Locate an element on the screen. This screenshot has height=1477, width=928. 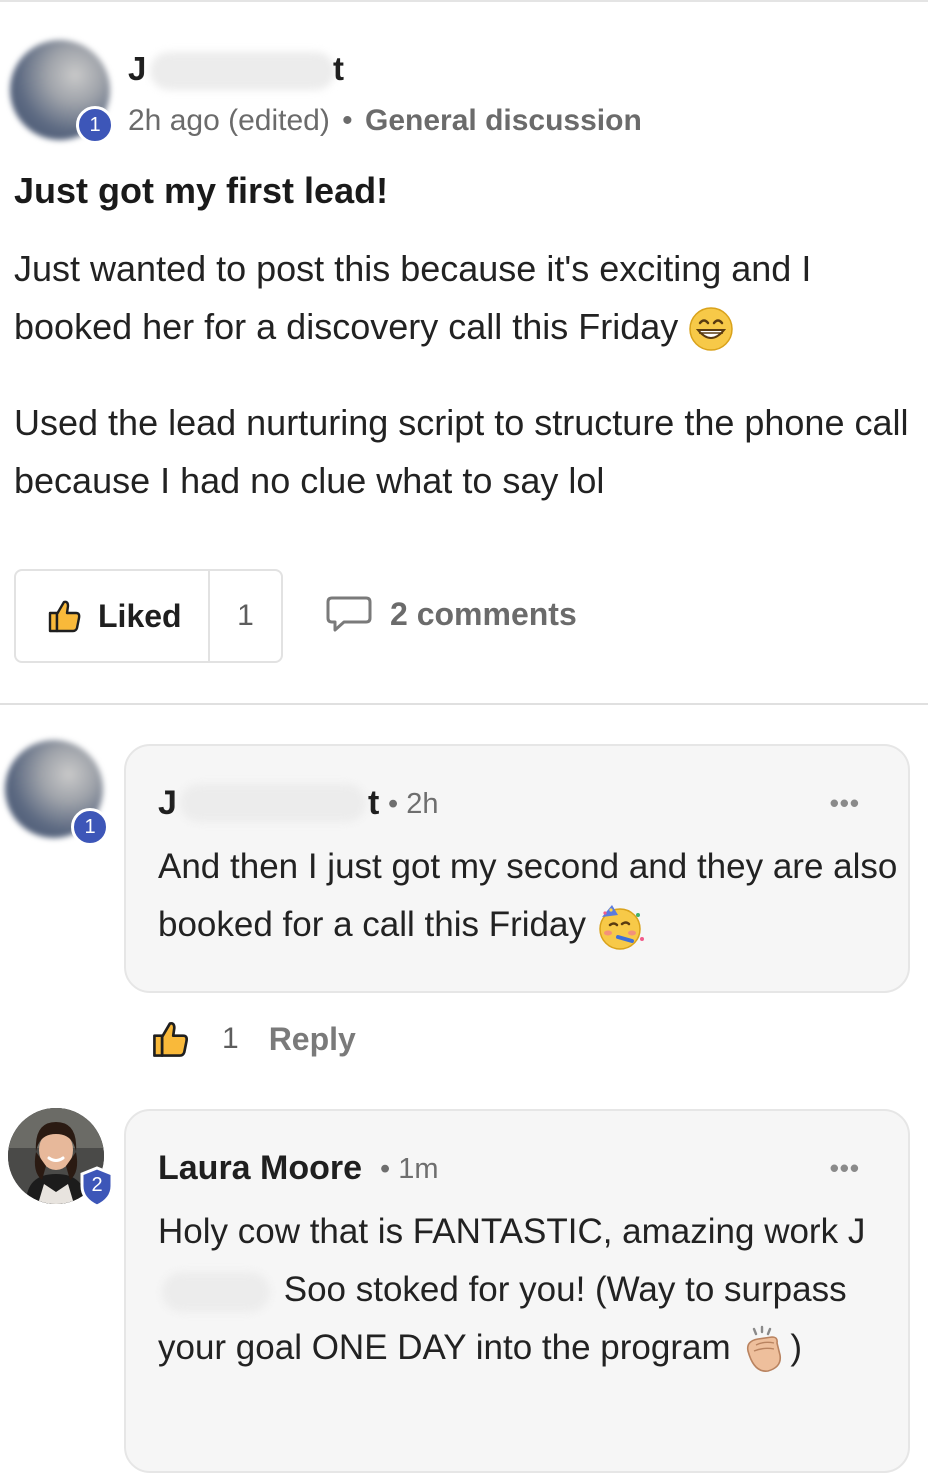
partying-face-emoji-icon is located at coordinates (621, 927).